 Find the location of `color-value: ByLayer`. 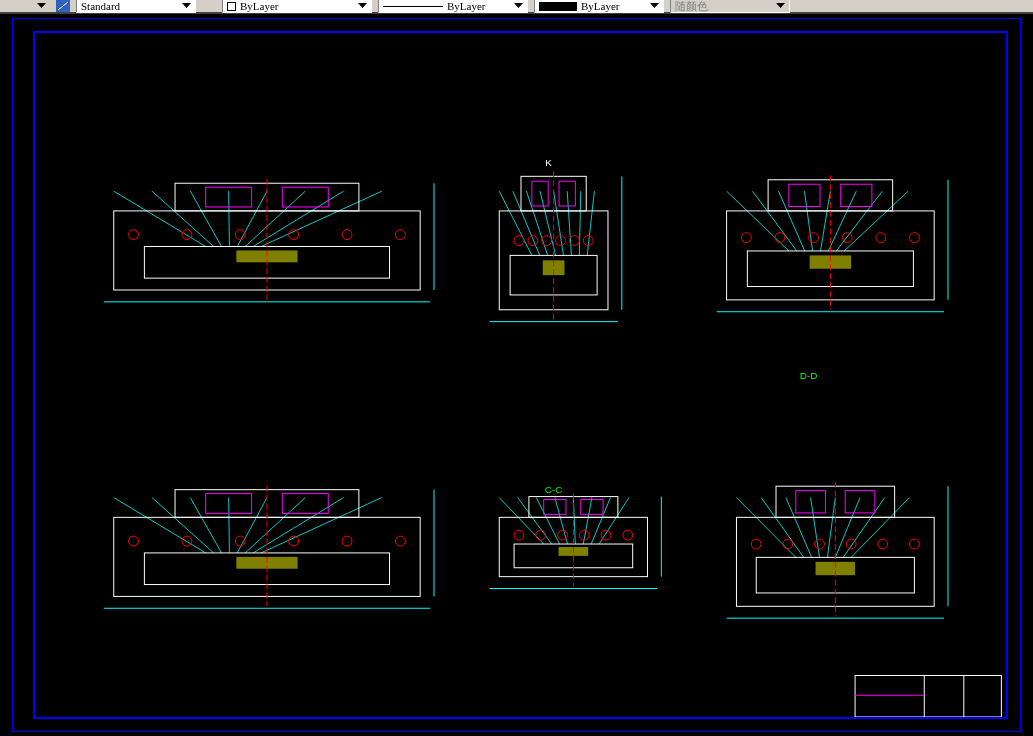

color-value: ByLayer is located at coordinates (259, 7).